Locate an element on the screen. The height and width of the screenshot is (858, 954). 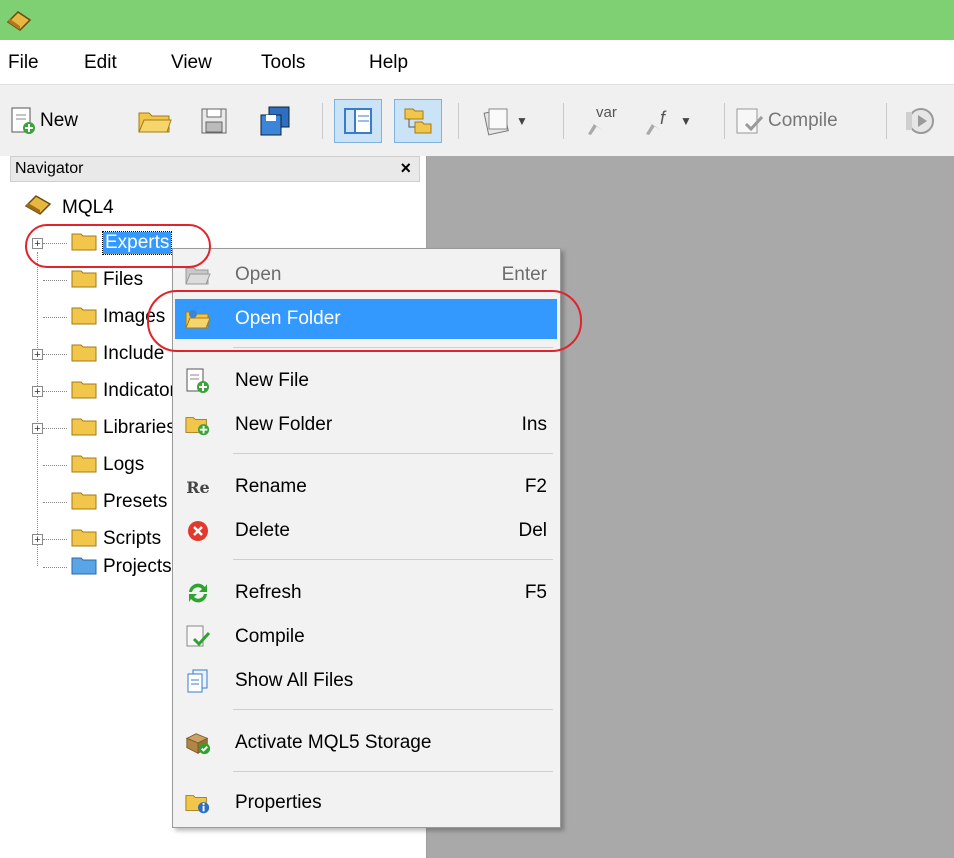
compile-button: Compile is located at coordinates (786, 121).